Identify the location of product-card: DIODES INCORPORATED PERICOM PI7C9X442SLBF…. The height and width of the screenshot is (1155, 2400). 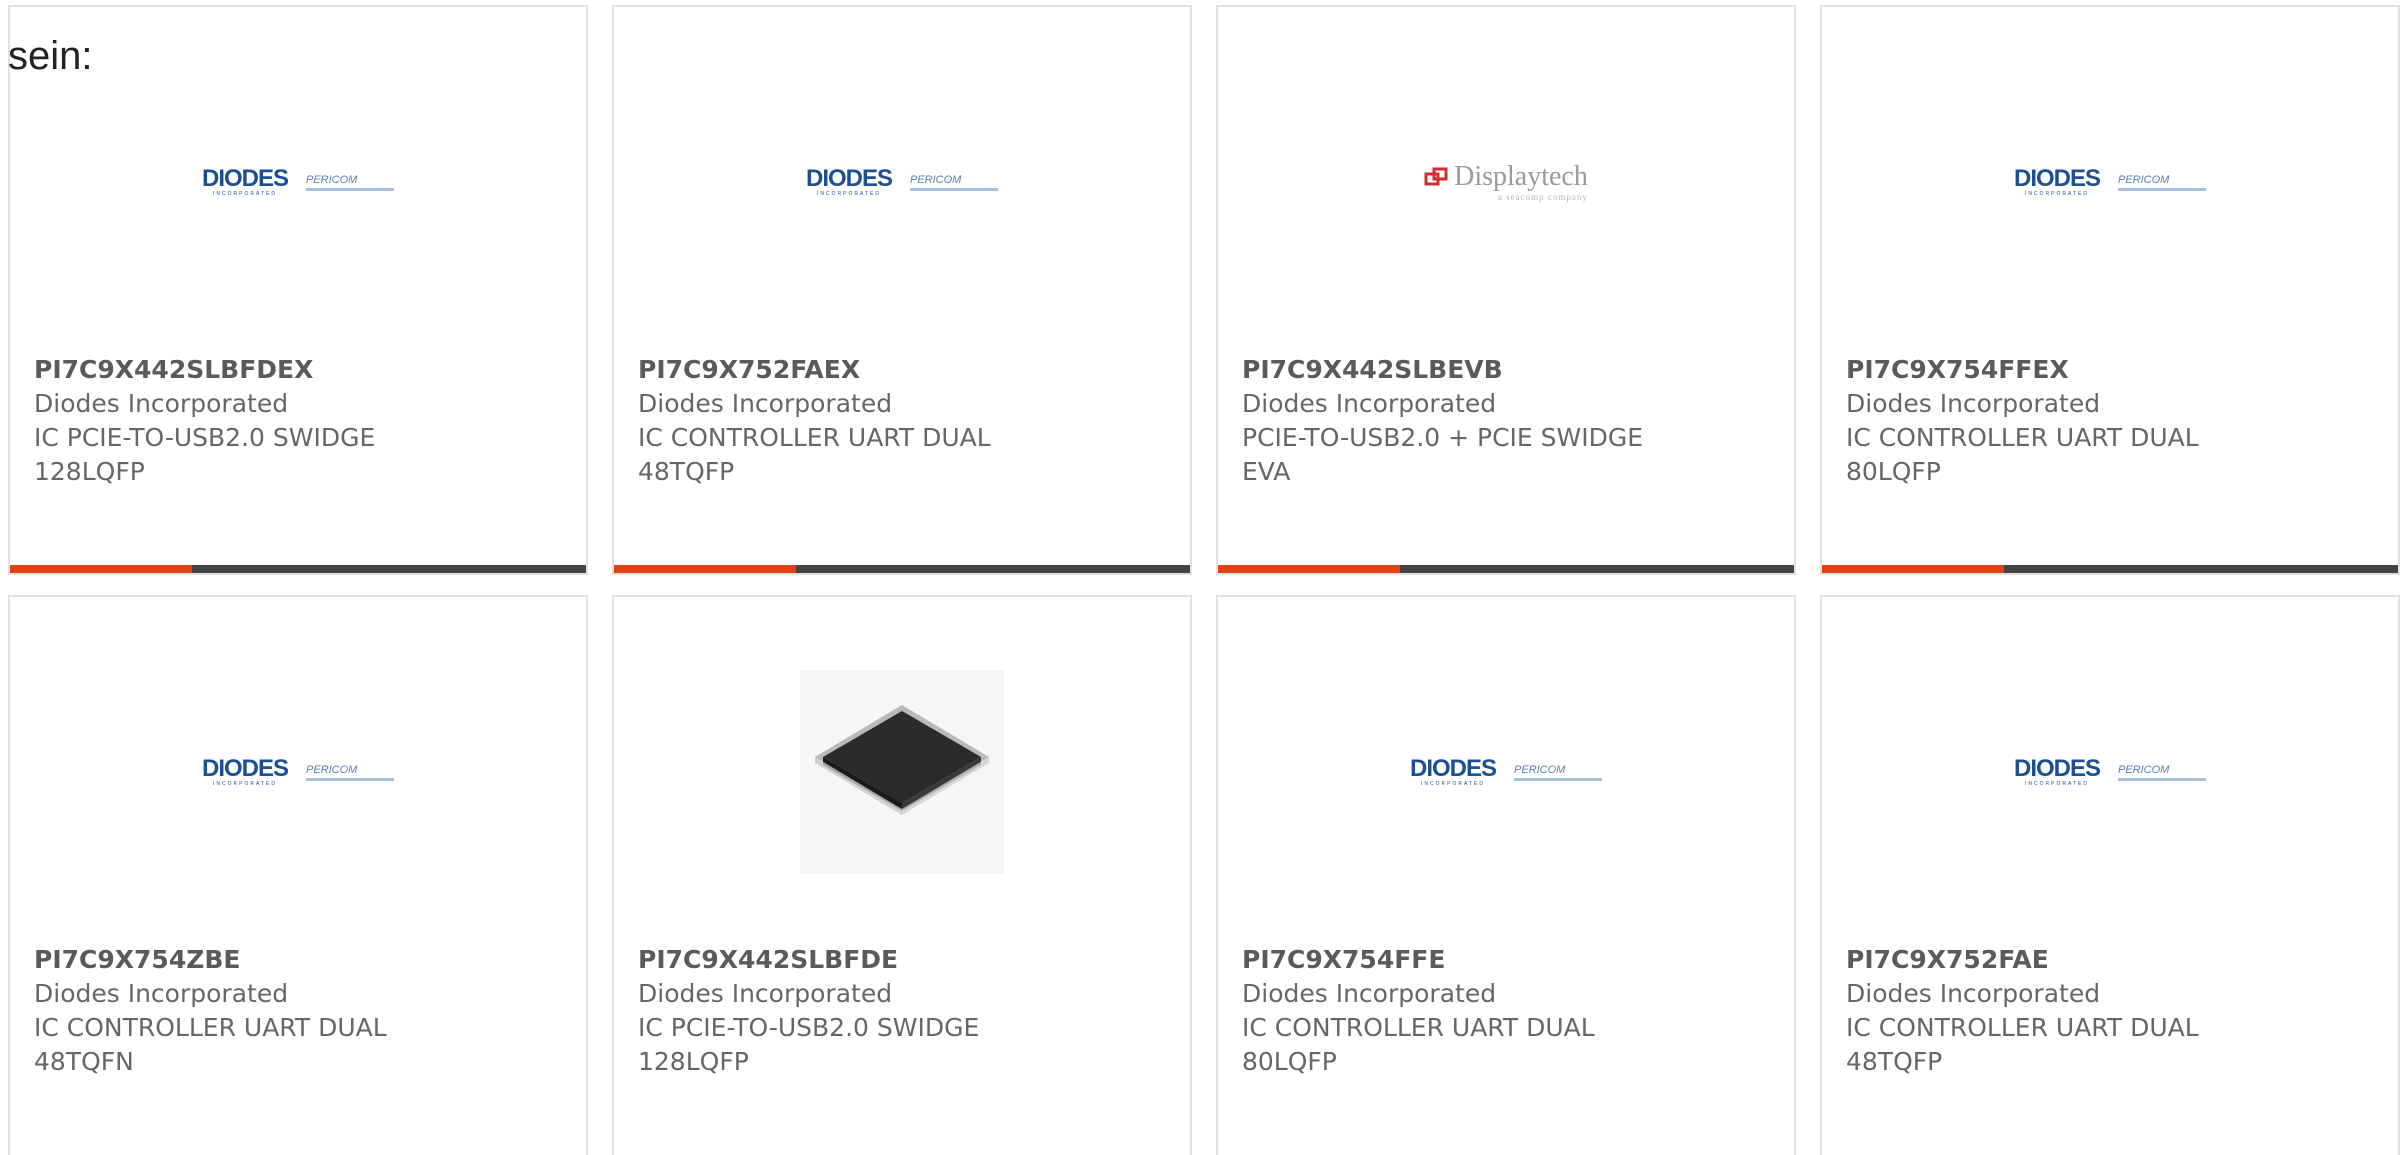
(298, 290).